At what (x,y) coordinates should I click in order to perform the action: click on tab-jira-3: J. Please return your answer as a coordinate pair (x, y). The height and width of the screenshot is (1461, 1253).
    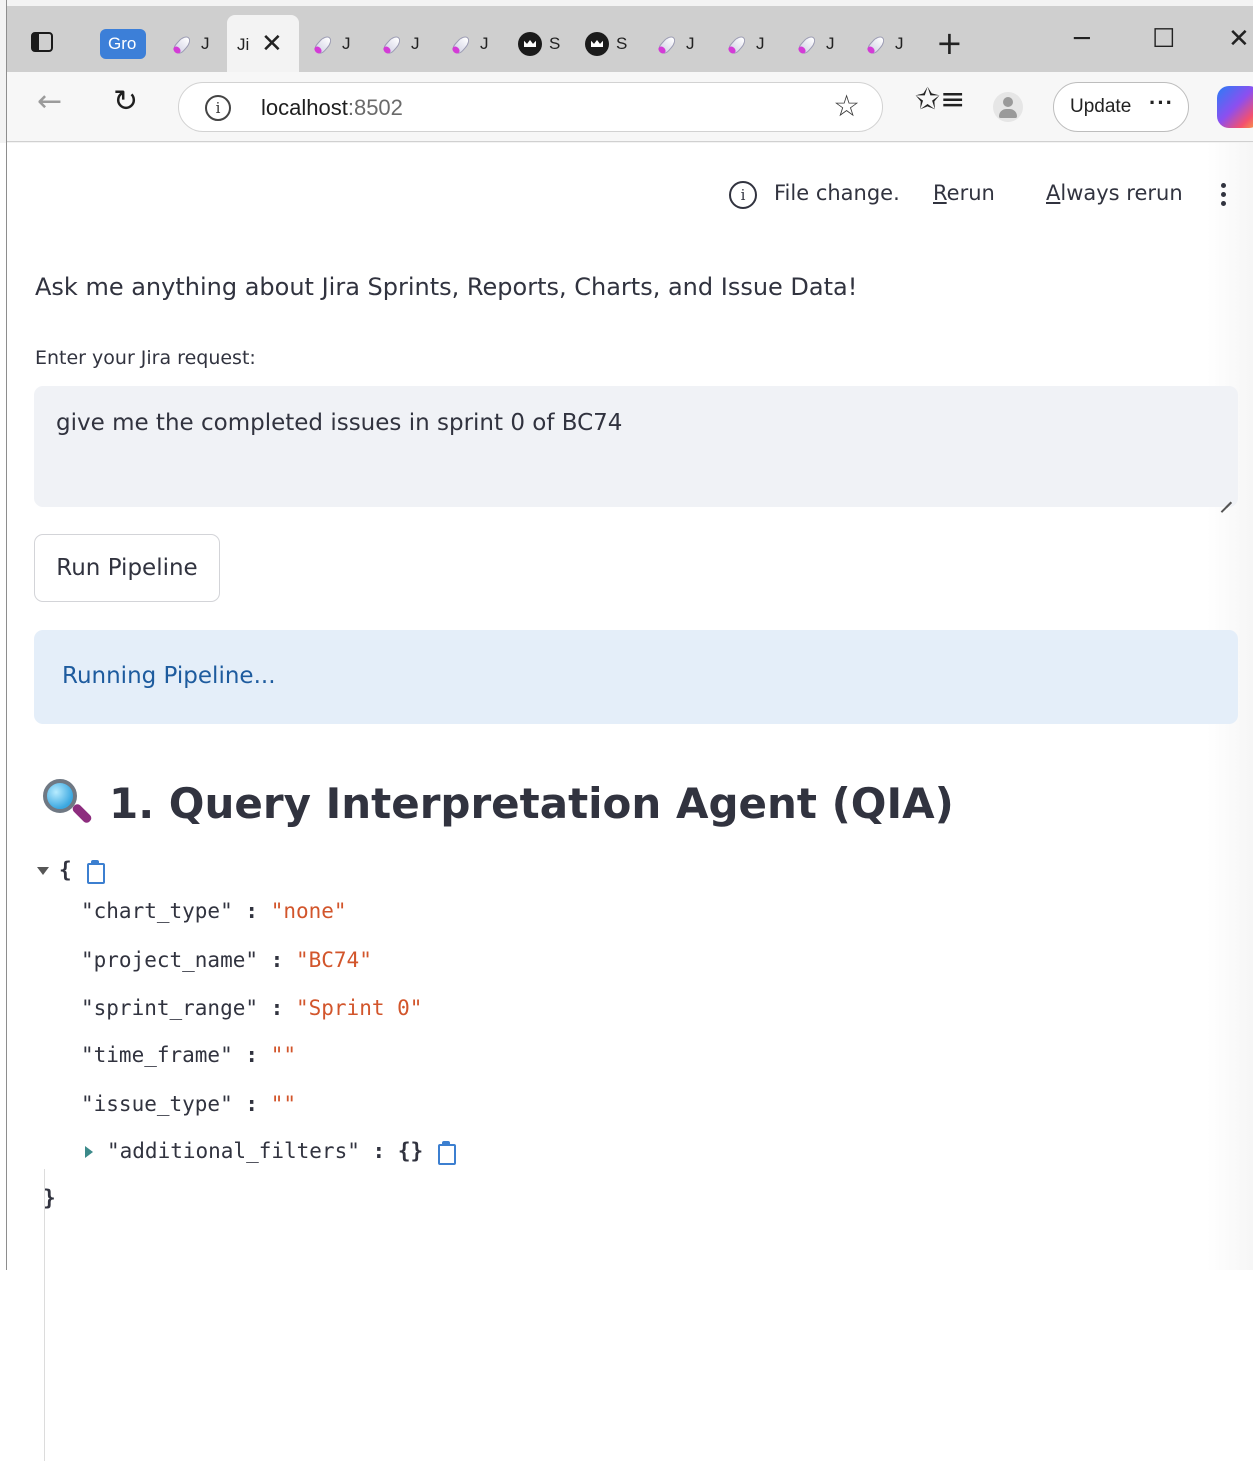
    Looking at the image, I should click on (401, 44).